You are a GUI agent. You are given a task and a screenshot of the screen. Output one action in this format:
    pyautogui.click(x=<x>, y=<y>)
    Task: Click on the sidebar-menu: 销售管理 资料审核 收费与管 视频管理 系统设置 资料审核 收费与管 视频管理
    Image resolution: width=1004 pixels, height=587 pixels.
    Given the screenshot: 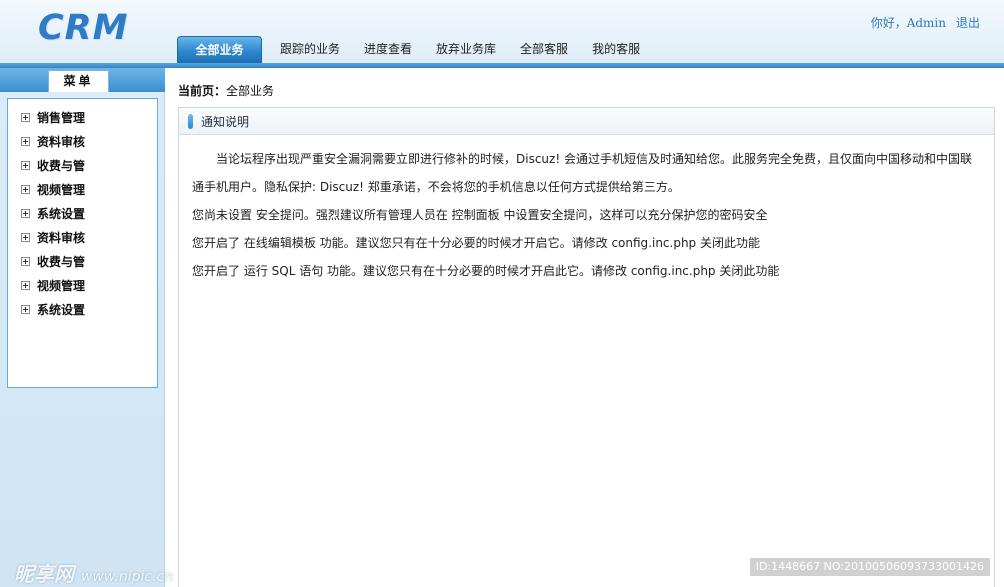 What is the action you would take?
    pyautogui.click(x=82, y=243)
    